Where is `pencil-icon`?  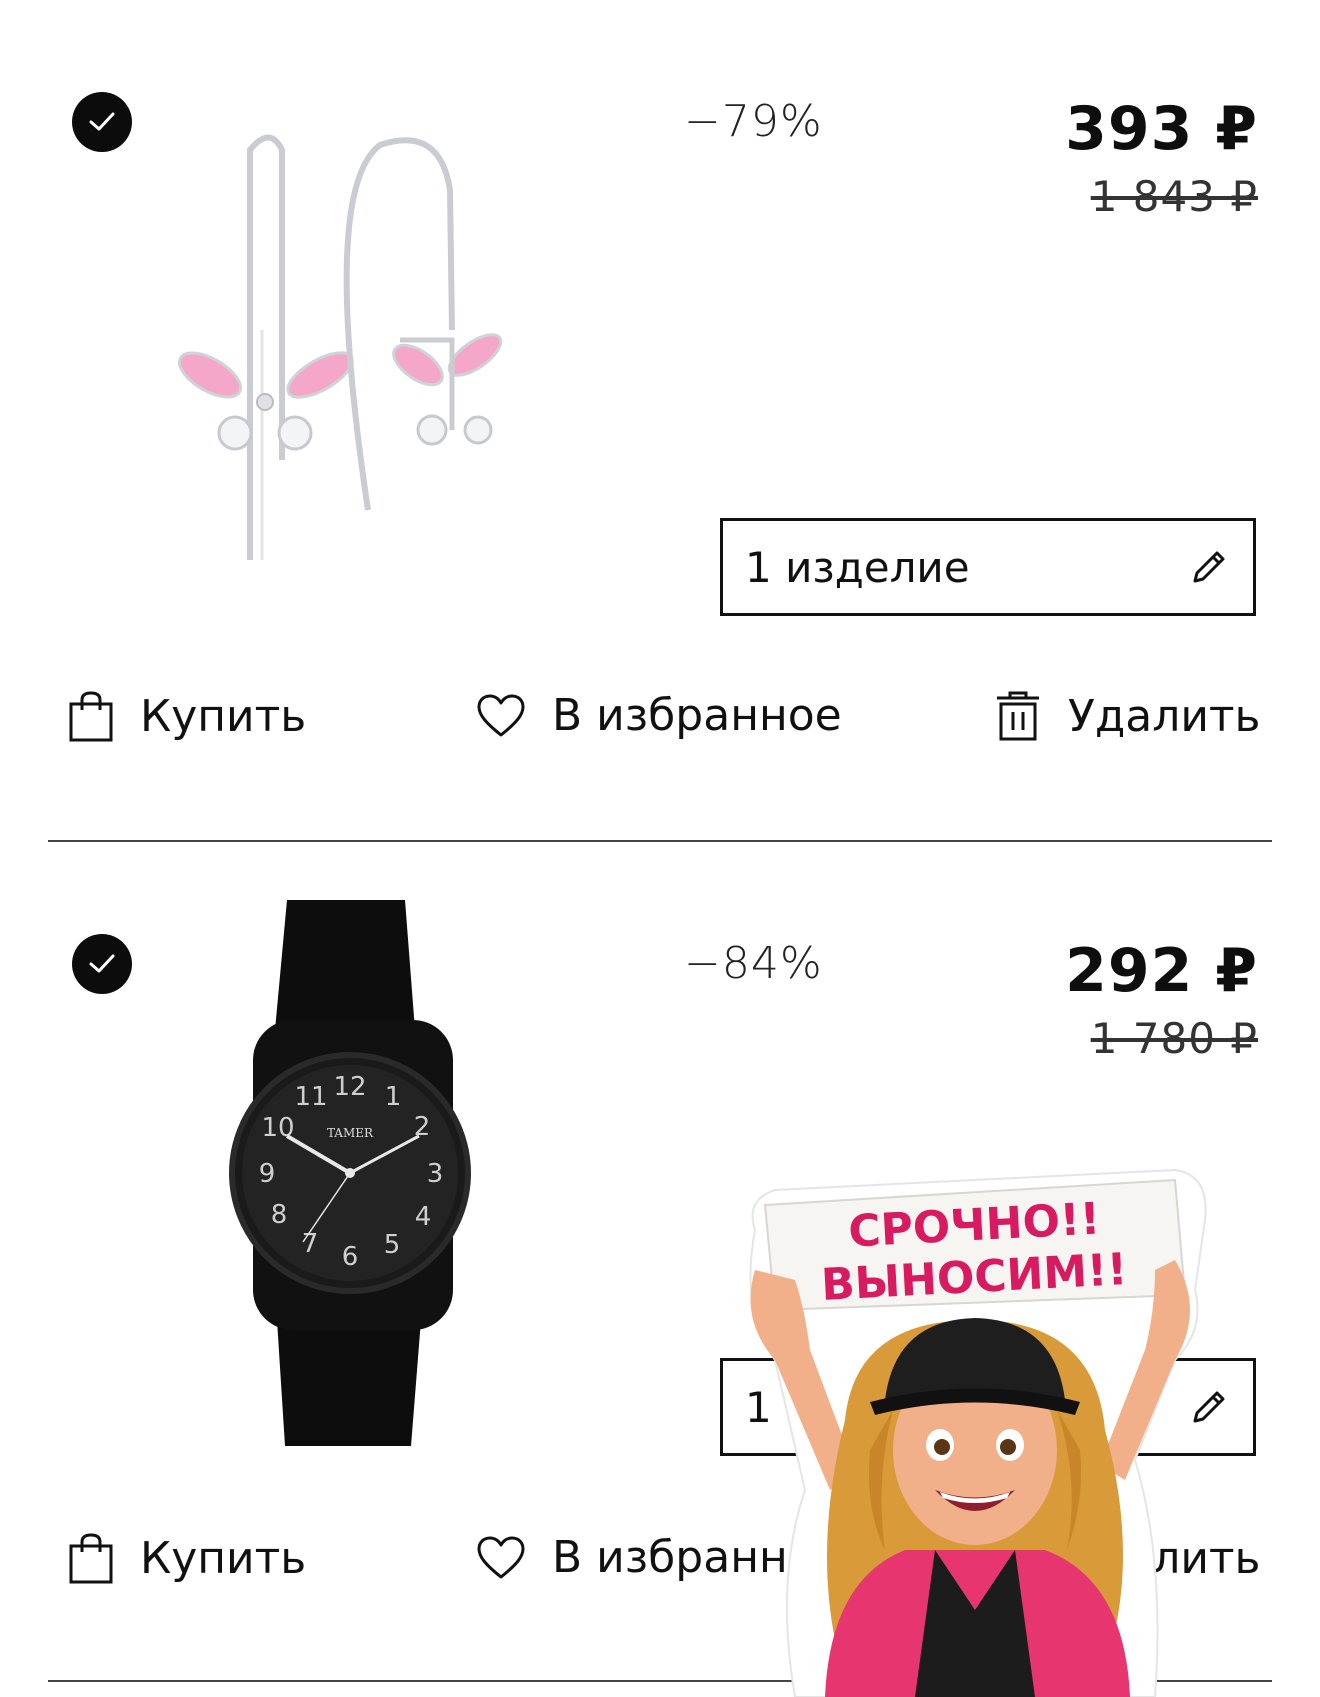
pencil-icon is located at coordinates (1209, 567).